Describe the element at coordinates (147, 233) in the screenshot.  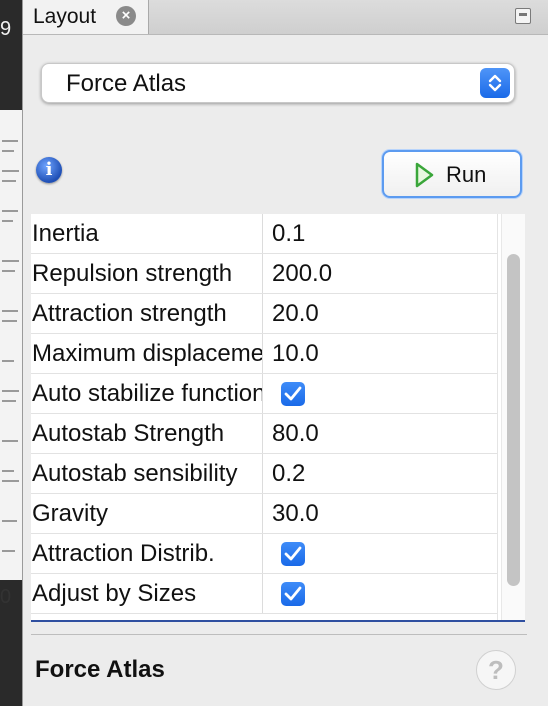
I see `property-name: Inertia` at that location.